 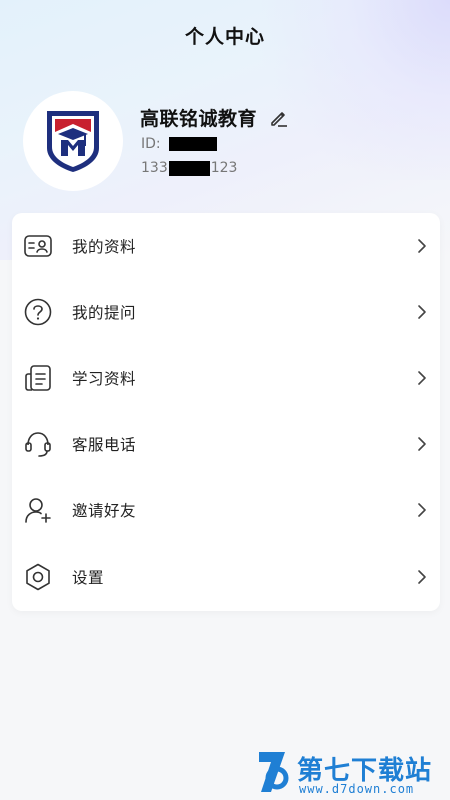 What do you see at coordinates (88, 578) in the screenshot?
I see `menu-item-label: 设置` at bounding box center [88, 578].